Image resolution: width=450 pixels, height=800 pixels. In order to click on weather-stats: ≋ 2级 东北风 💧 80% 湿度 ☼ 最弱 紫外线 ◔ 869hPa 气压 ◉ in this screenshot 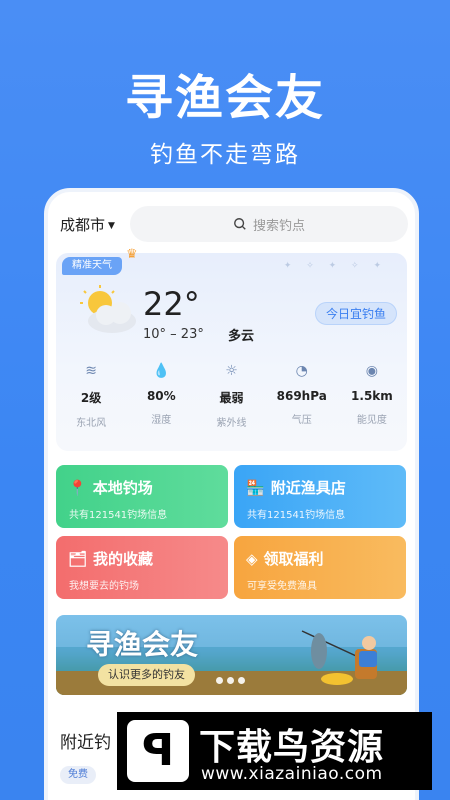, I will do `click(231, 396)`.